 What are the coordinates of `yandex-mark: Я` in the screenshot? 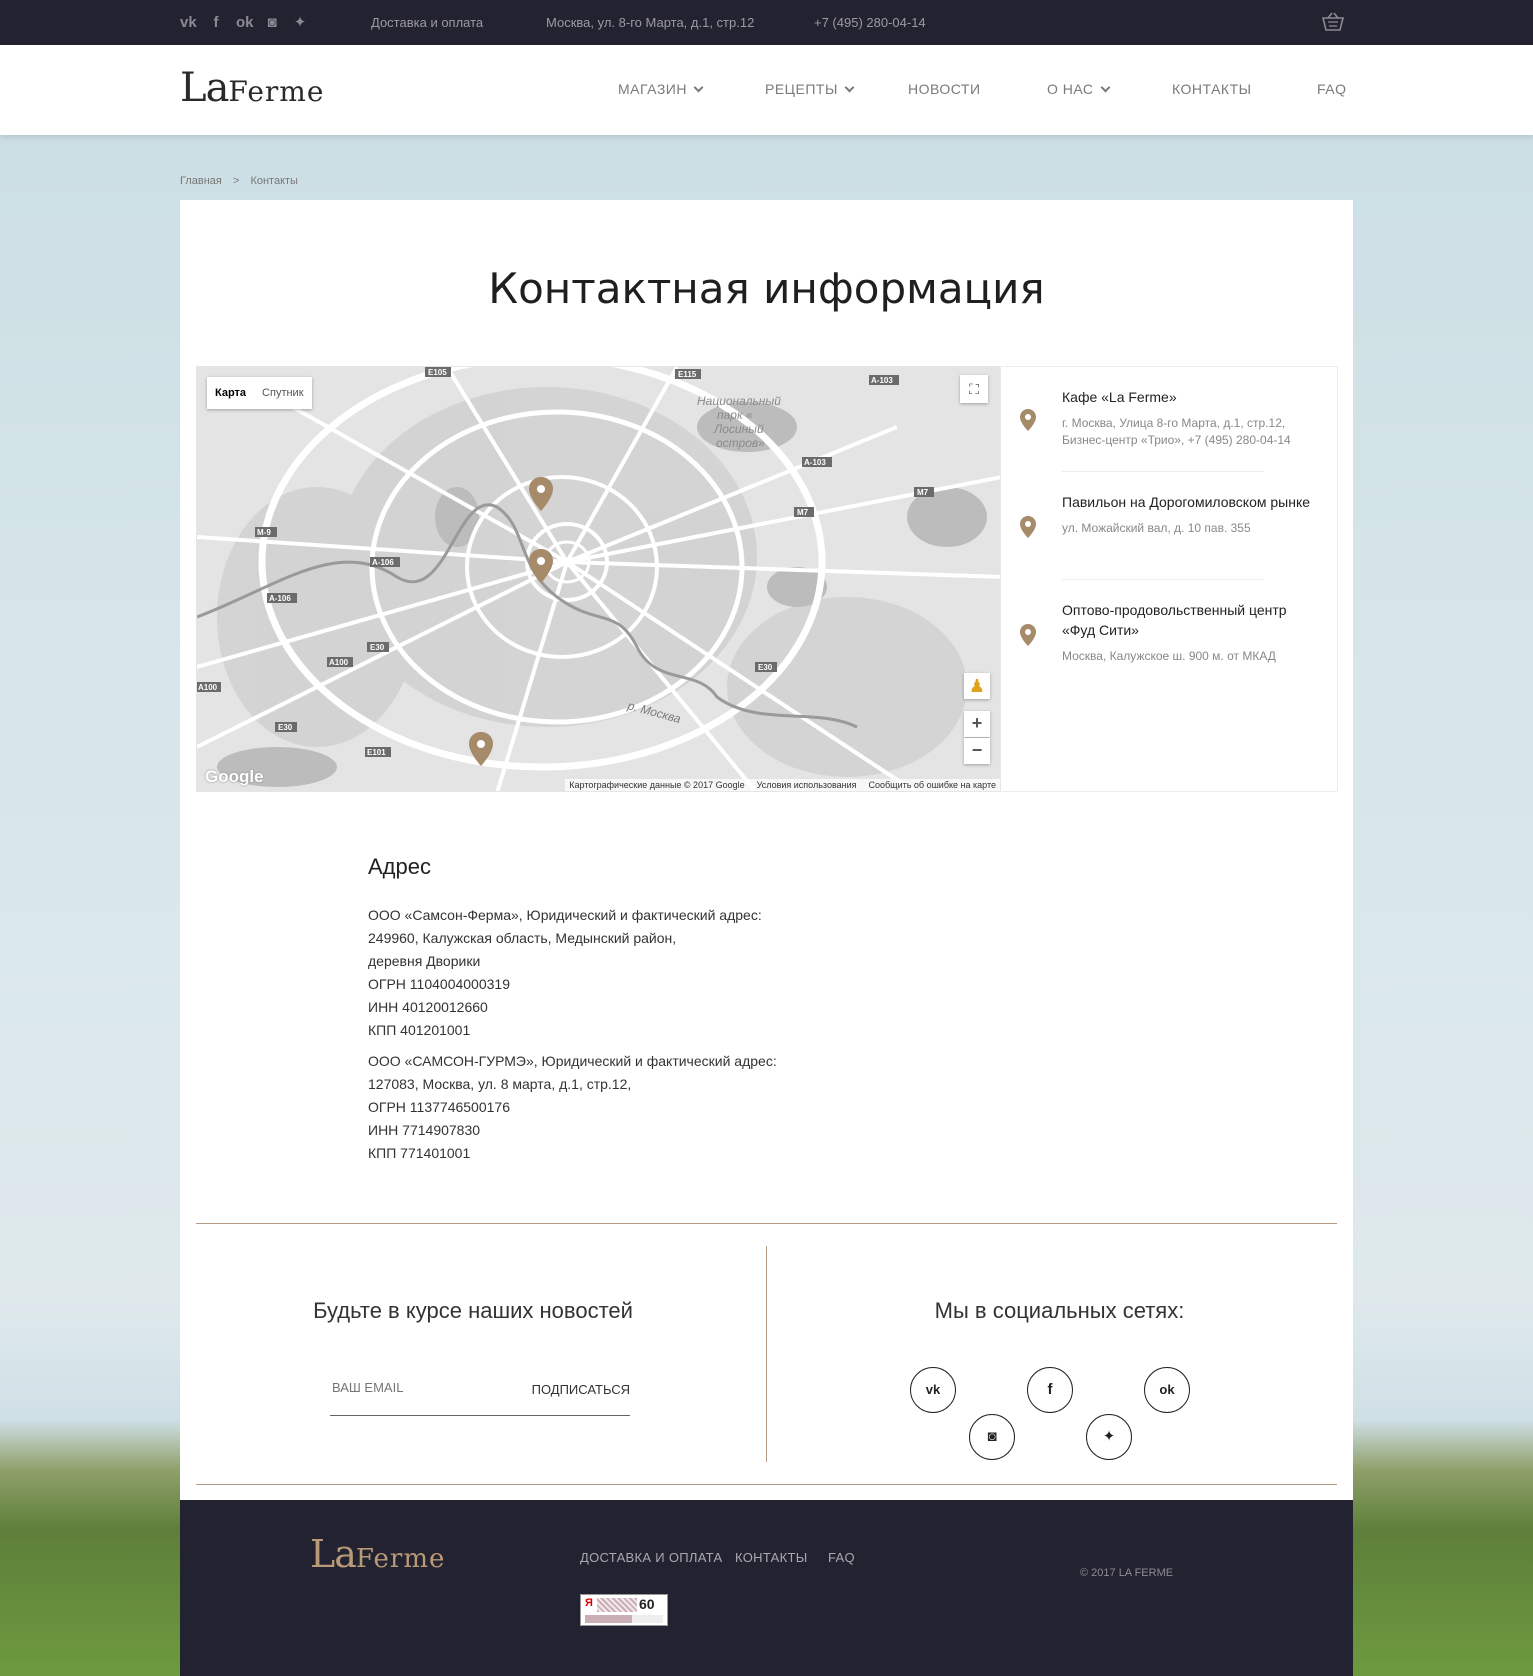 It's located at (589, 1603).